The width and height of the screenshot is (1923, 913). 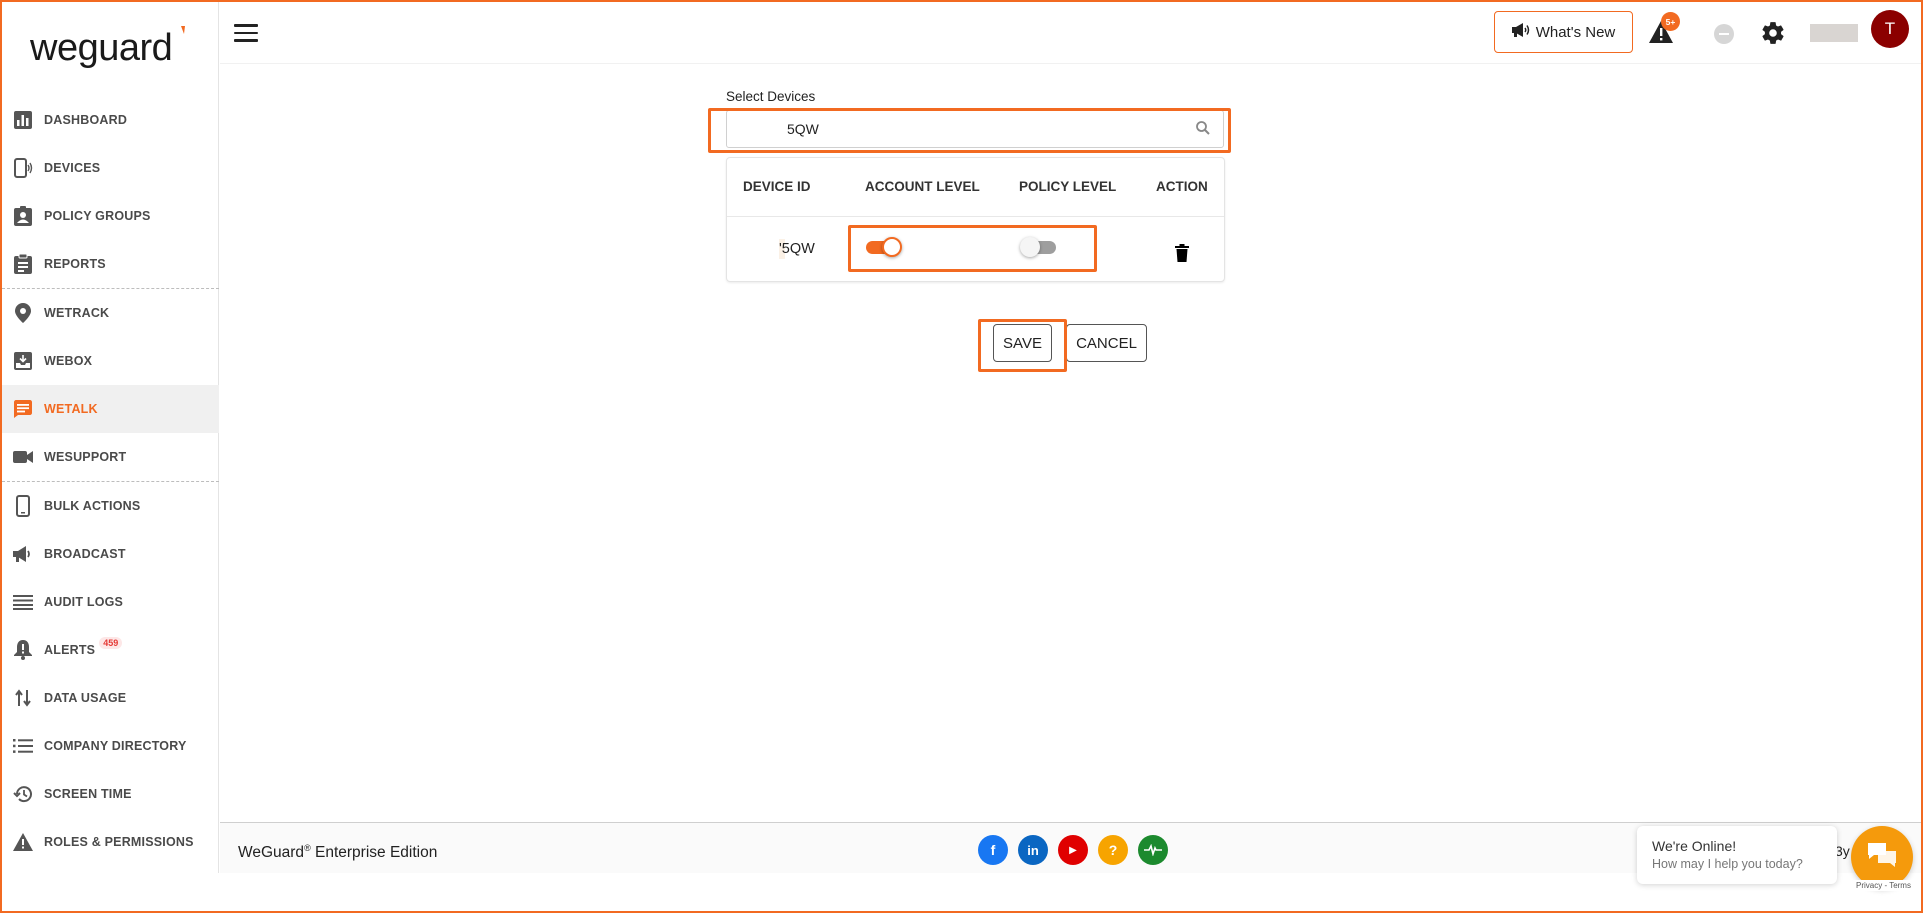 I want to click on sidebar-item-wetrack: WETRACK, so click(x=110, y=313).